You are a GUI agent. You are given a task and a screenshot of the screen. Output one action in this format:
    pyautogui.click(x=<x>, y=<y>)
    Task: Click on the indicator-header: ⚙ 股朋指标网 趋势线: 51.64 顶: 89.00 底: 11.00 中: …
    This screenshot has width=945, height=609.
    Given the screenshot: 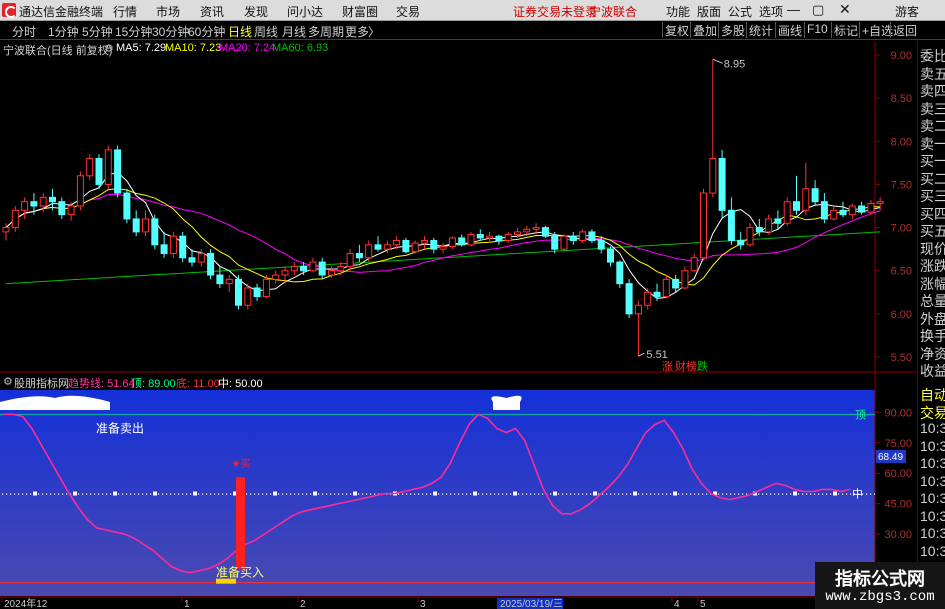 What is the action you would take?
    pyautogui.click(x=437, y=382)
    